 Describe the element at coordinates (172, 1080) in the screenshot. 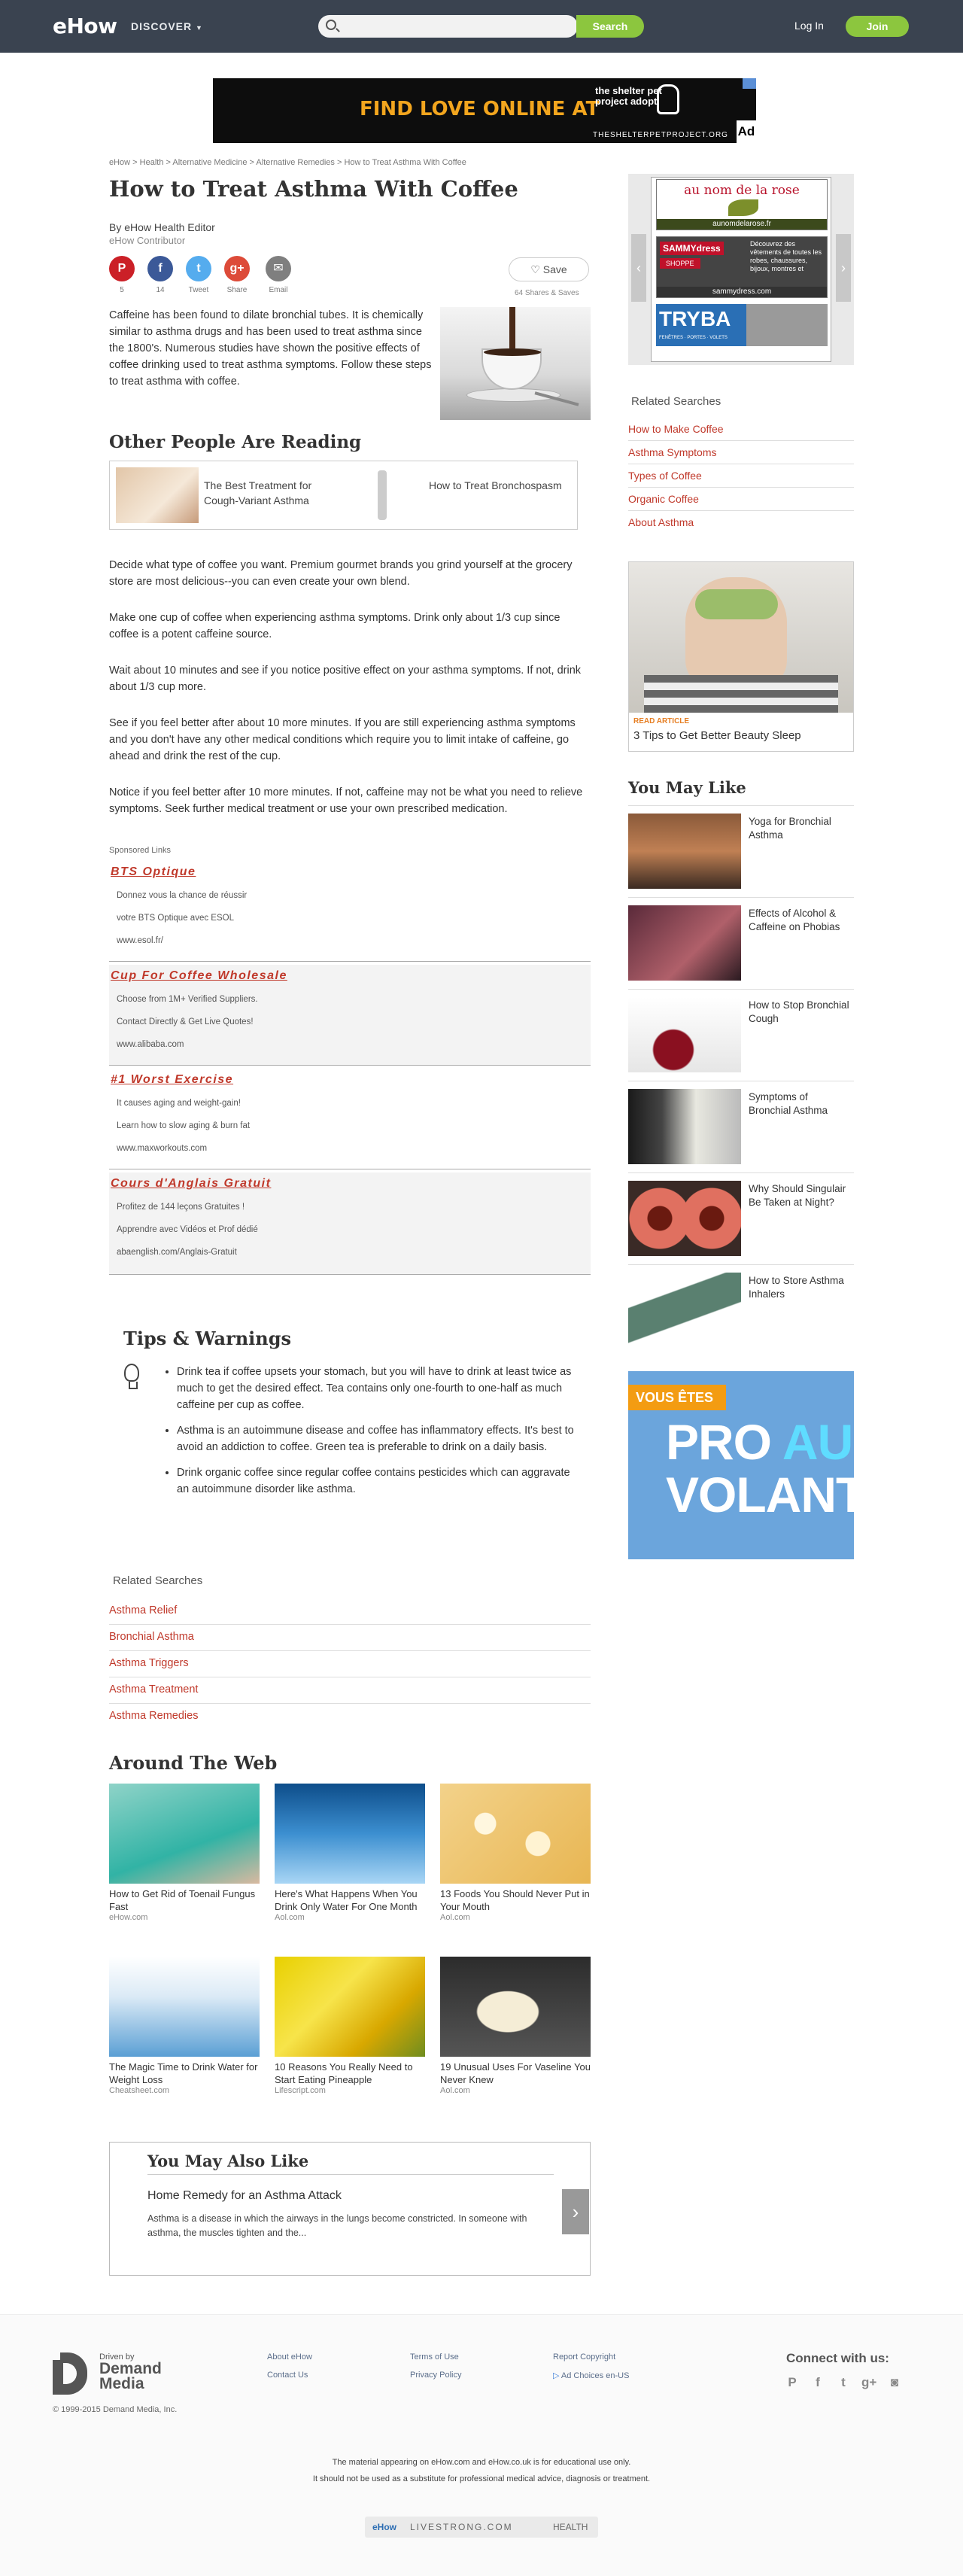

I see `sponsored-title: #1 Worst Exercise` at that location.